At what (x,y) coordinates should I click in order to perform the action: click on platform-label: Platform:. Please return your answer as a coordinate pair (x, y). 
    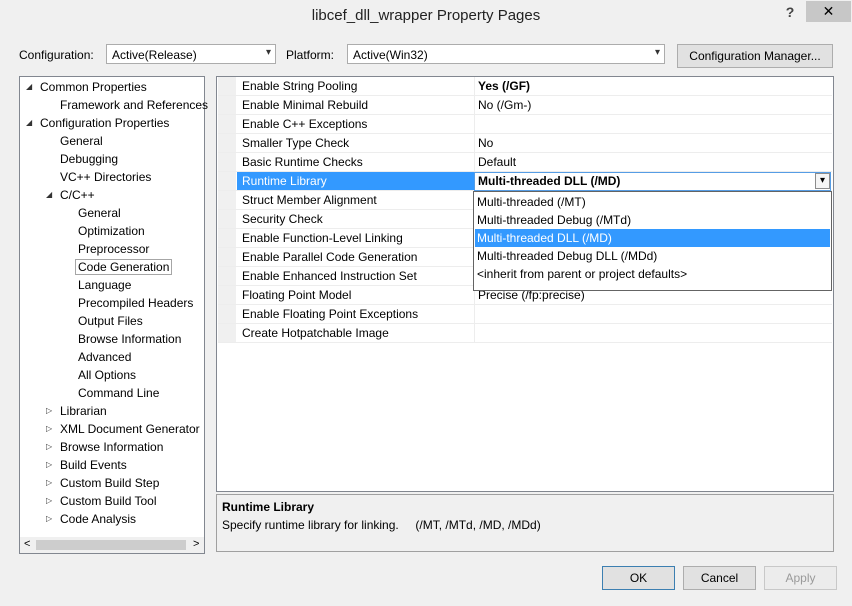
    Looking at the image, I should click on (310, 55).